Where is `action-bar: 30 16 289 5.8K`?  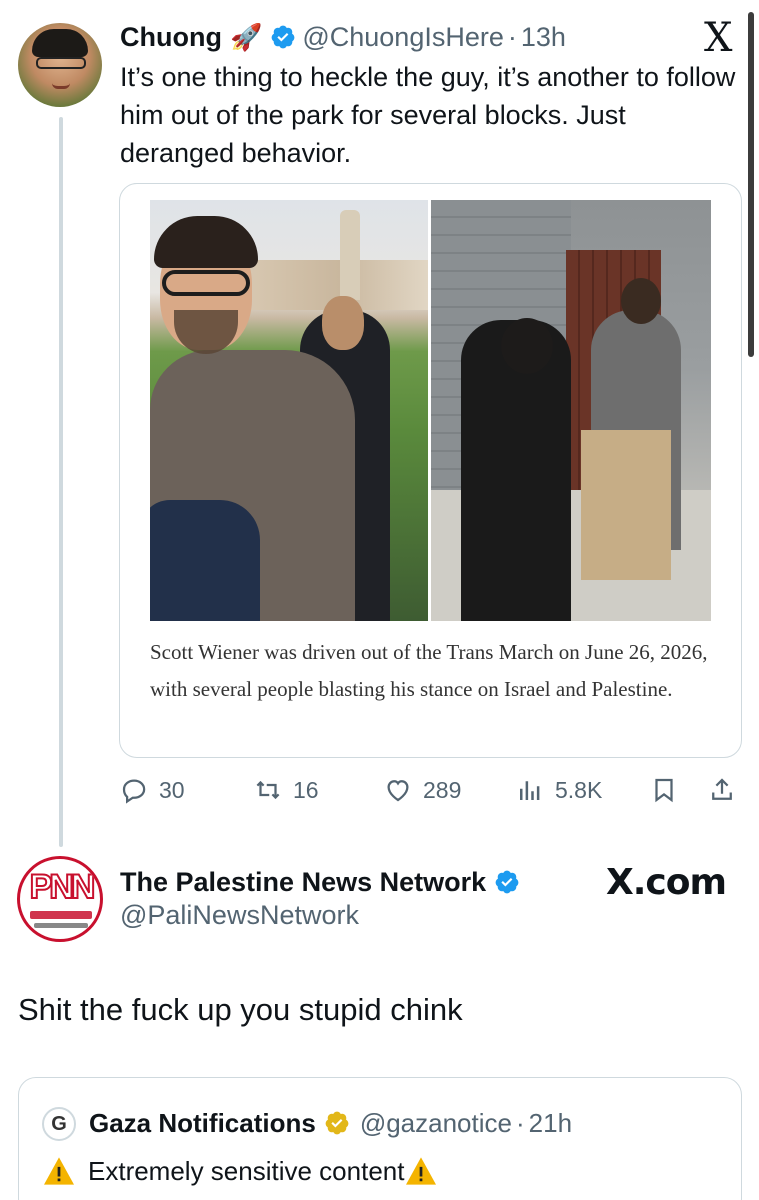
action-bar: 30 16 289 5.8K is located at coordinates (431, 790).